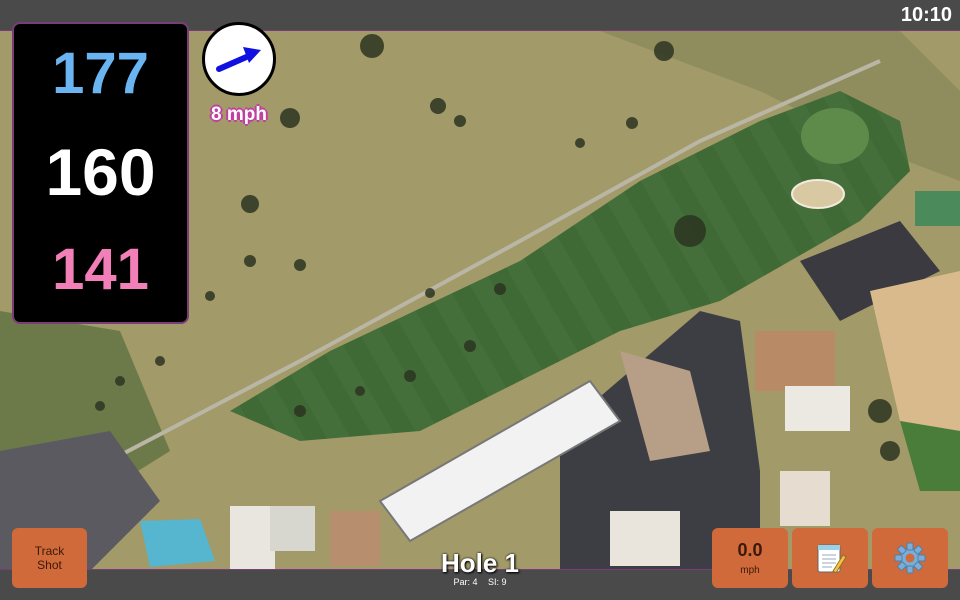 This screenshot has width=960, height=600. What do you see at coordinates (49, 558) in the screenshot?
I see `track-shot-button: Track Shot` at bounding box center [49, 558].